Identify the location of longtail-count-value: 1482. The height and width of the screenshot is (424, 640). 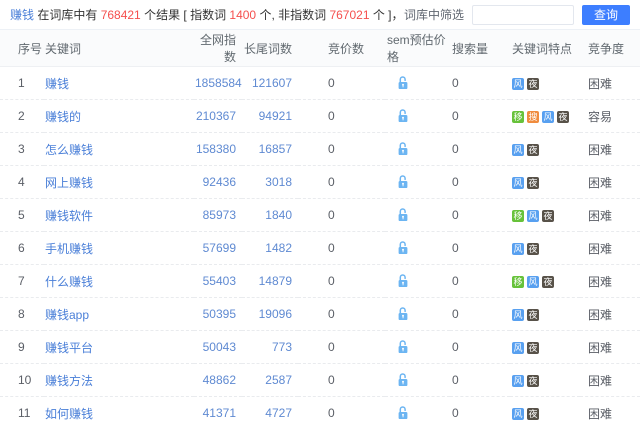
(278, 248).